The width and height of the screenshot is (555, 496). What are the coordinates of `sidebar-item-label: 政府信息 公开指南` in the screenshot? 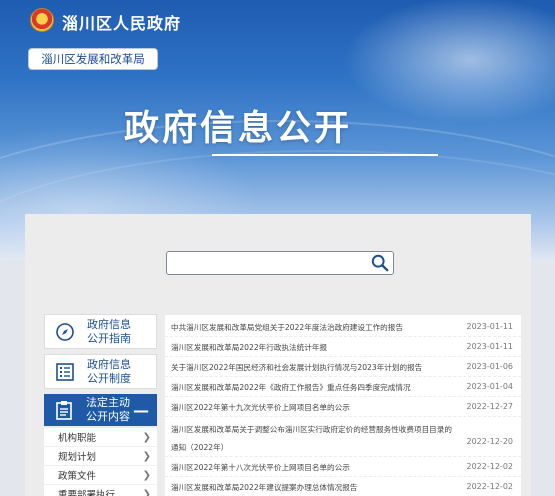 It's located at (109, 331).